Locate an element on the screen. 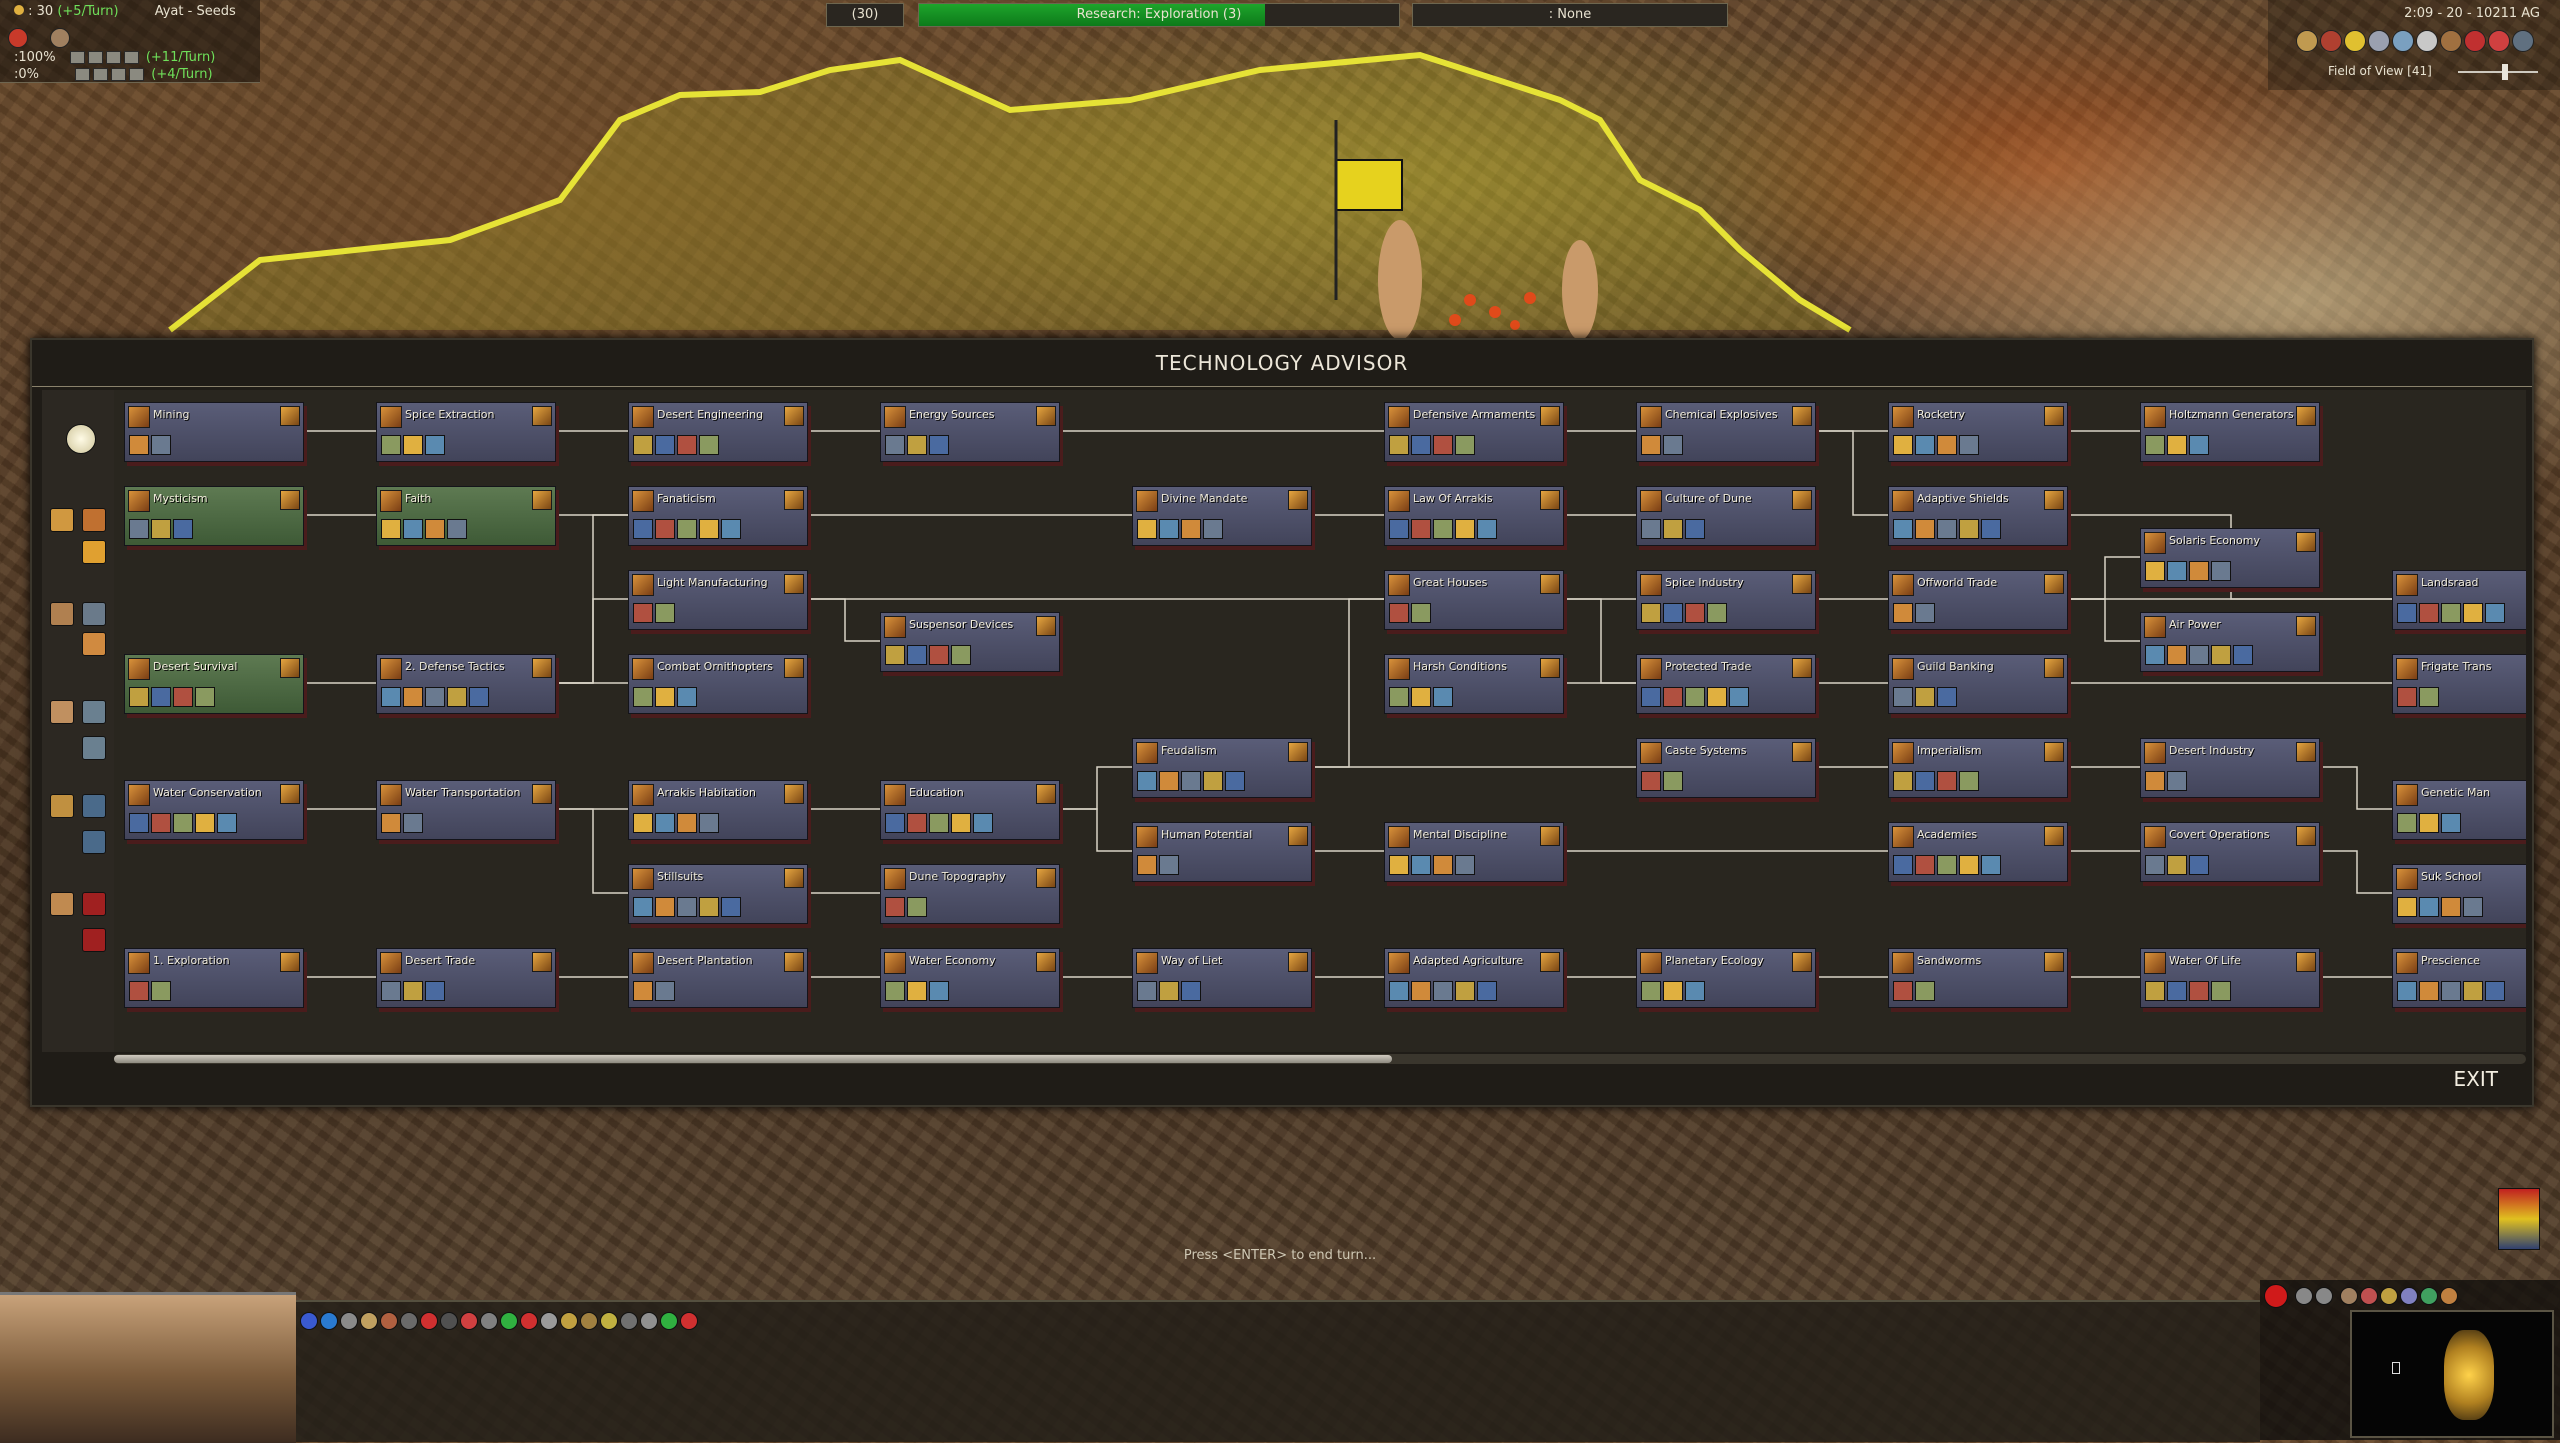 The width and height of the screenshot is (2560, 1443). tech-spice-extraction: Spice Extraction is located at coordinates (466, 432).